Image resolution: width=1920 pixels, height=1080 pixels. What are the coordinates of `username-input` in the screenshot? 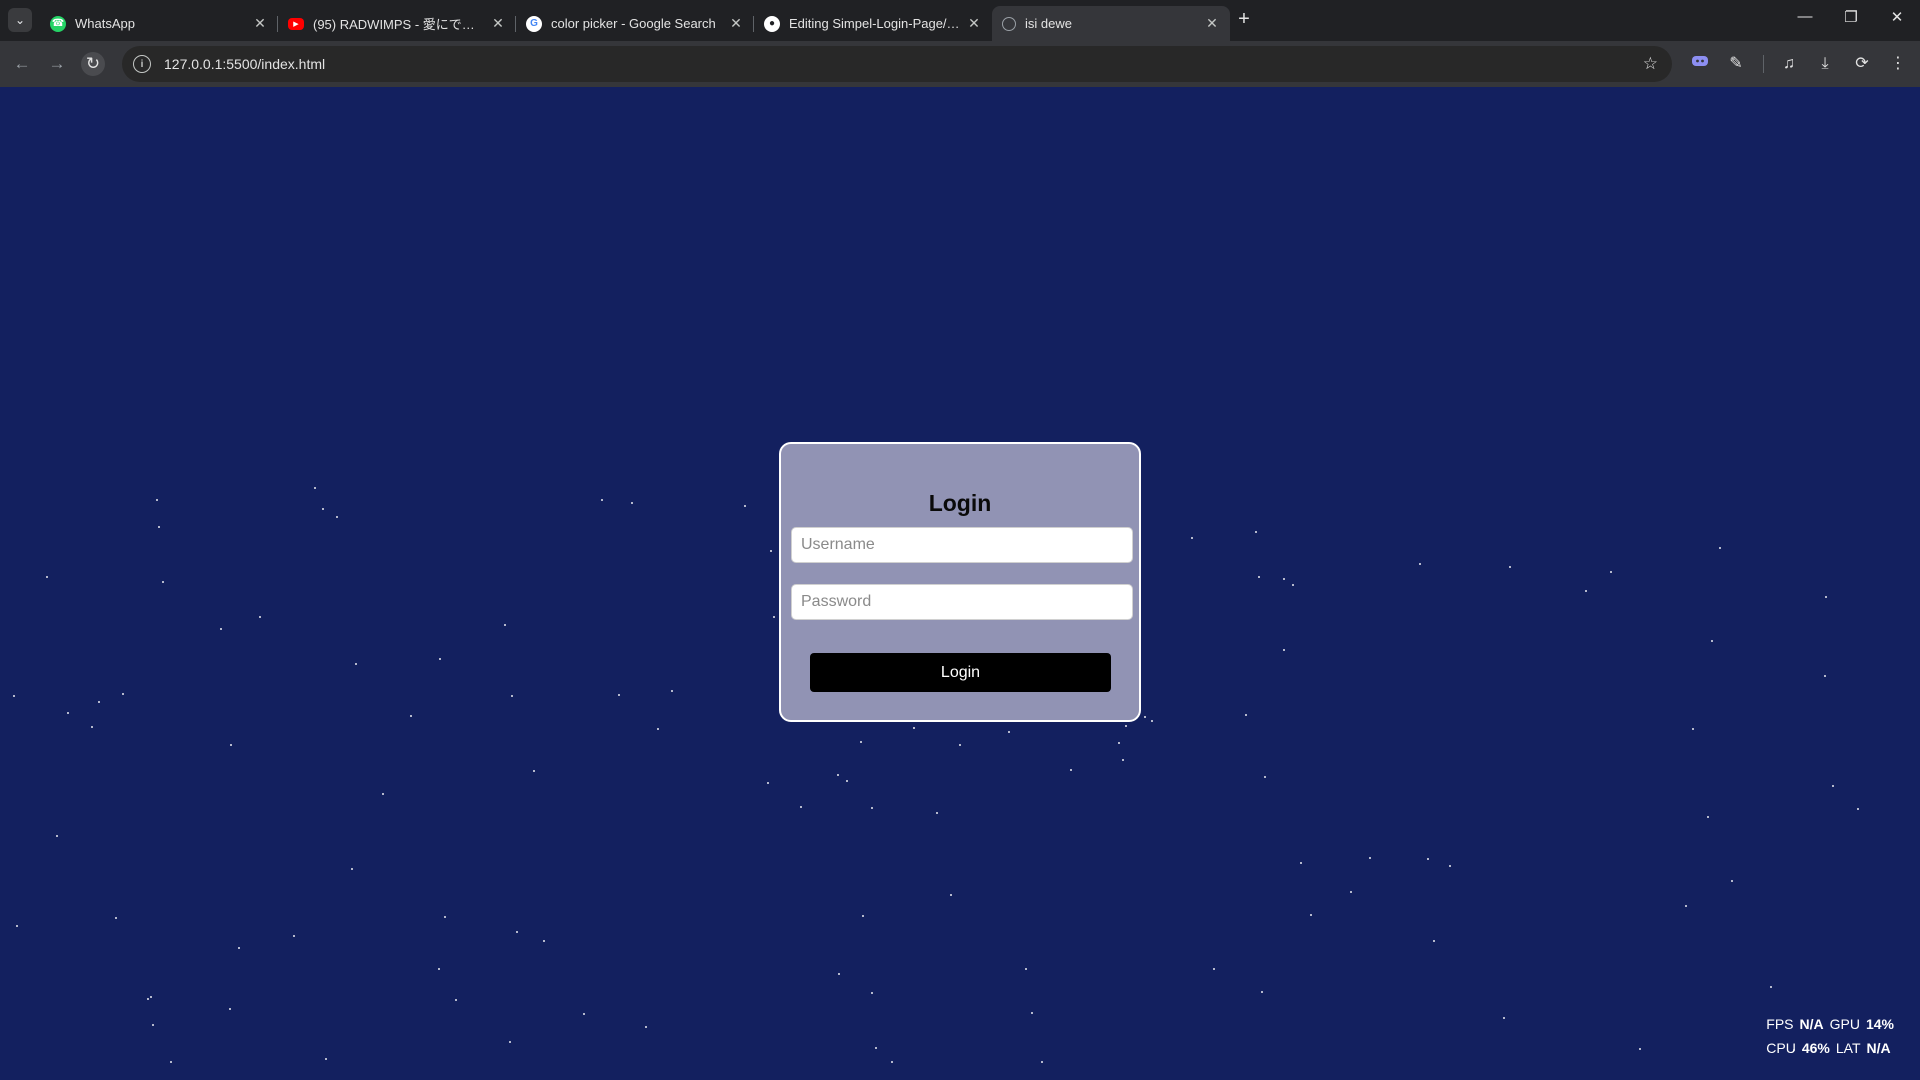 It's located at (962, 545).